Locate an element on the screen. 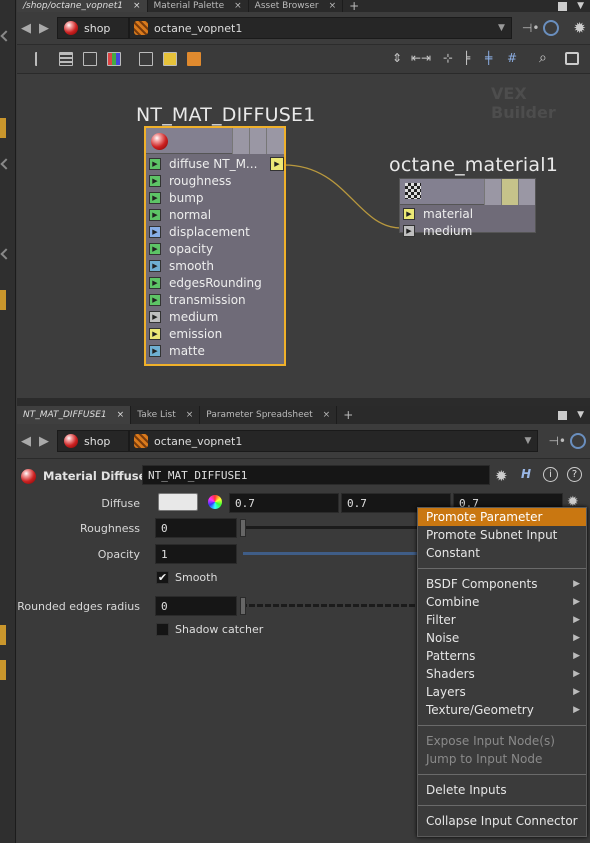 The image size is (590, 843). smooth-checkbox: ✔ is located at coordinates (162, 577).